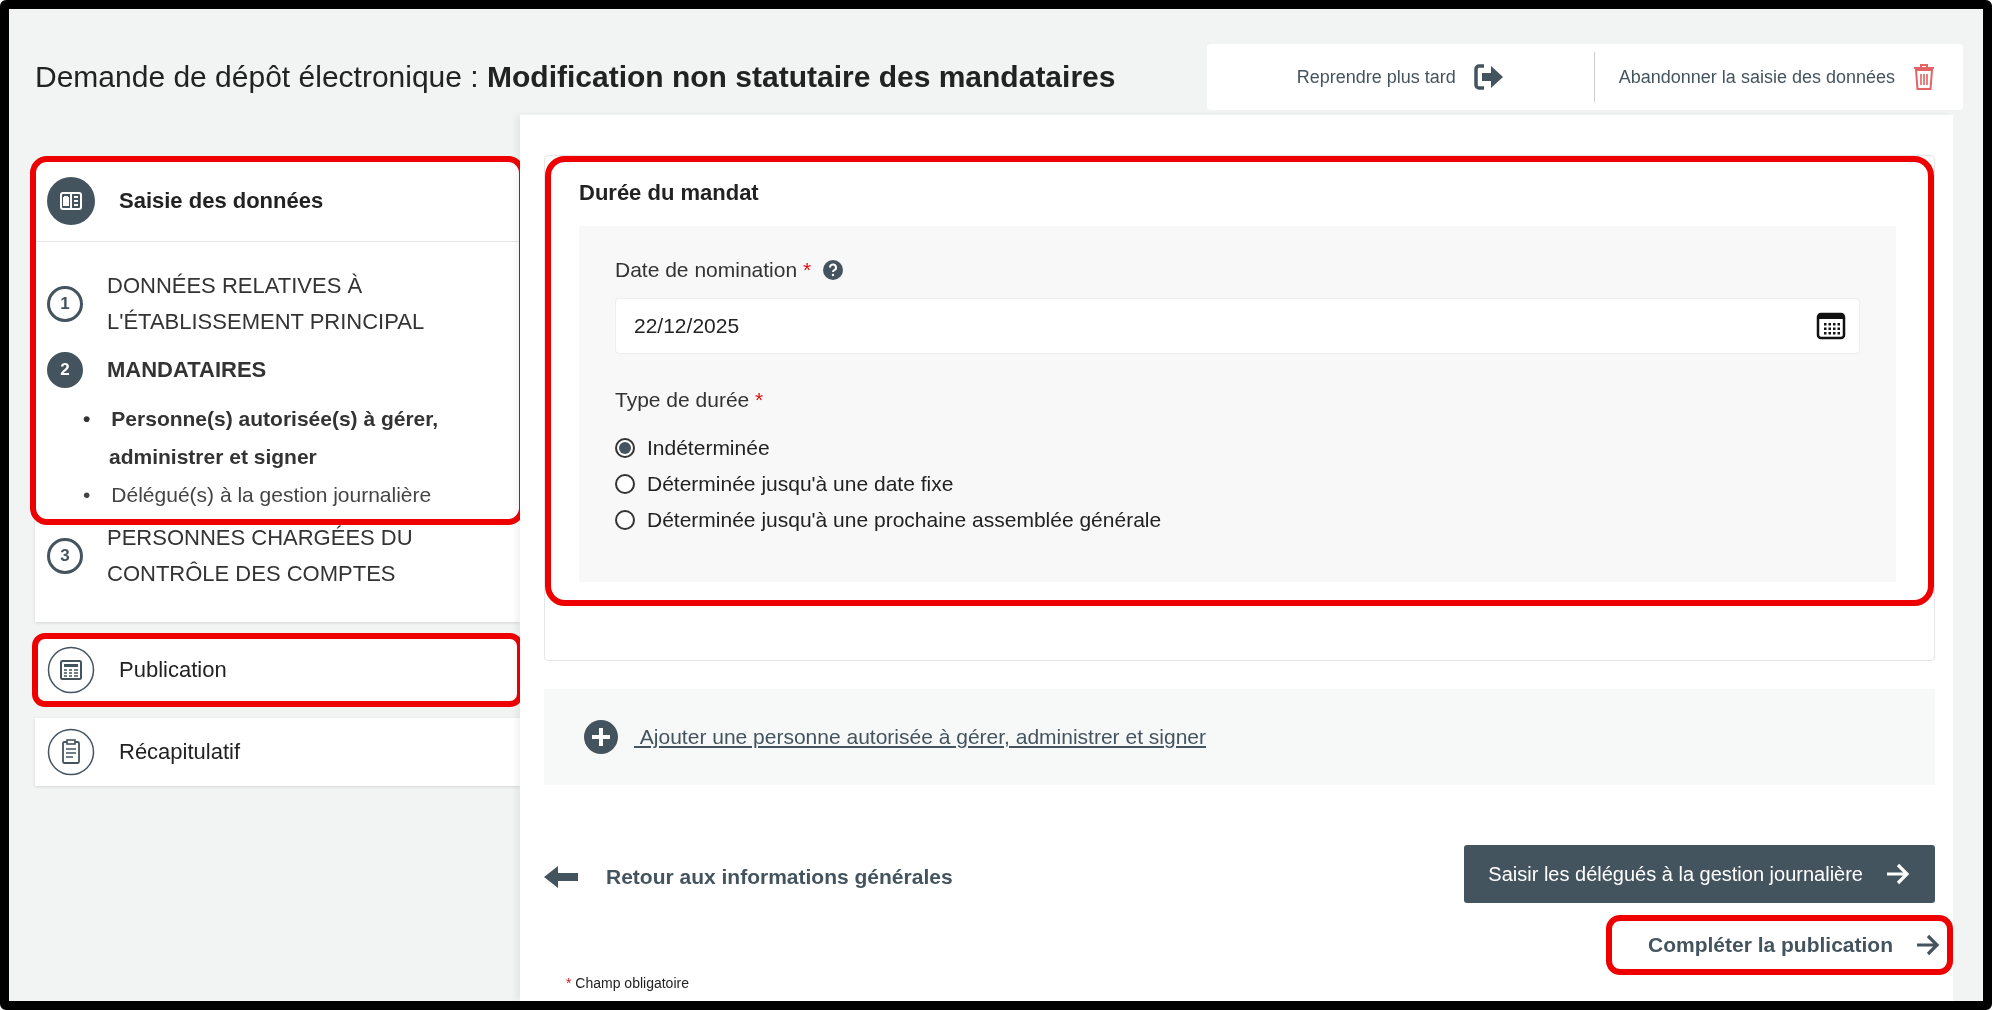 The width and height of the screenshot is (1992, 1010). What do you see at coordinates (561, 877) in the screenshot?
I see `arrow-left-icon` at bounding box center [561, 877].